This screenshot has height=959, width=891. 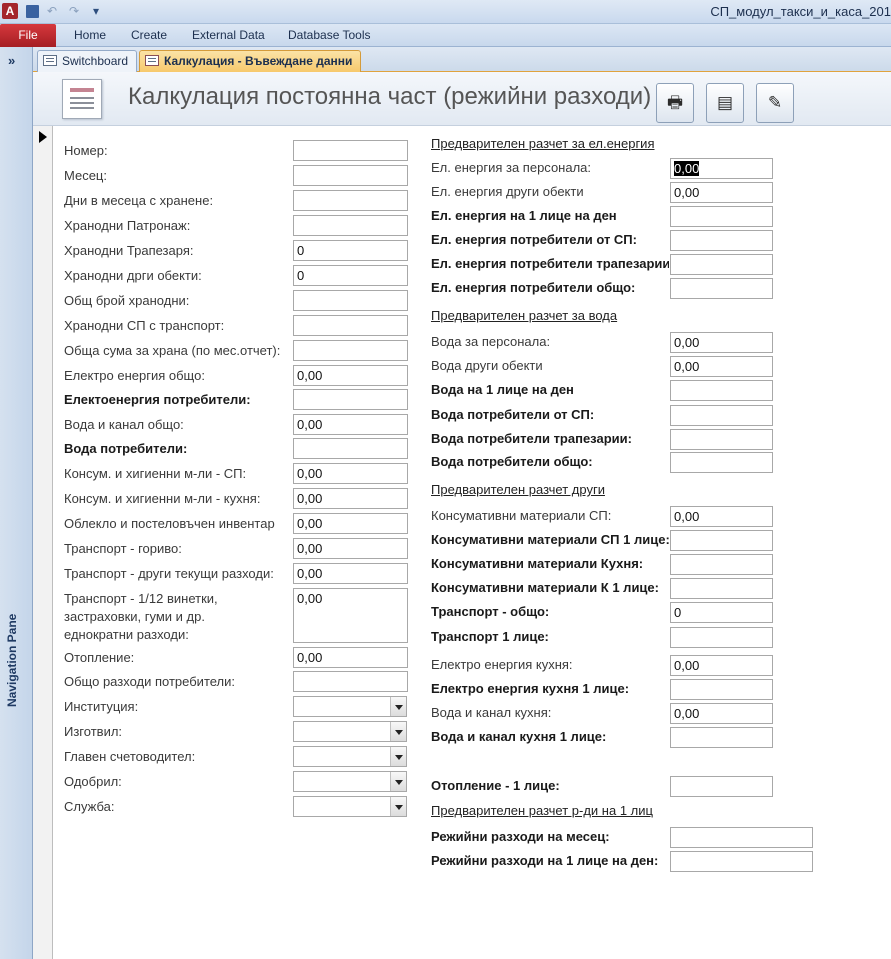 What do you see at coordinates (11, 60) in the screenshot?
I see `nav-expand-icon: »` at bounding box center [11, 60].